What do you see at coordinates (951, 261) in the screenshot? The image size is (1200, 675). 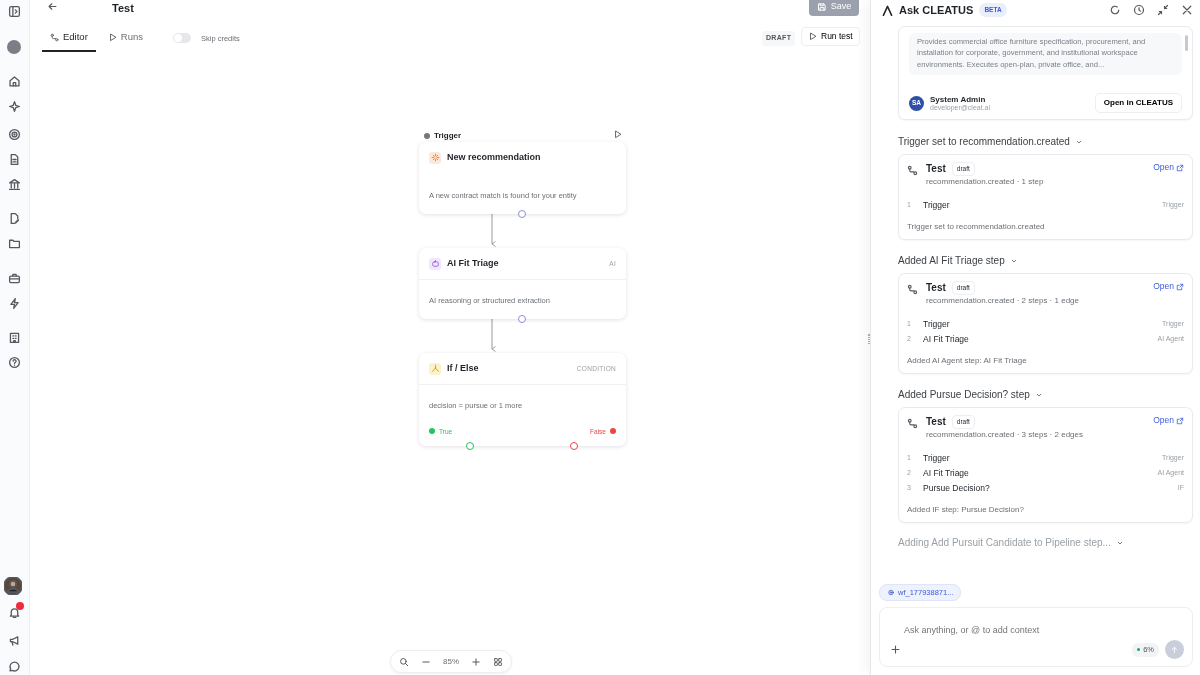 I see `step-heading: Added AI Fit Triage step` at bounding box center [951, 261].